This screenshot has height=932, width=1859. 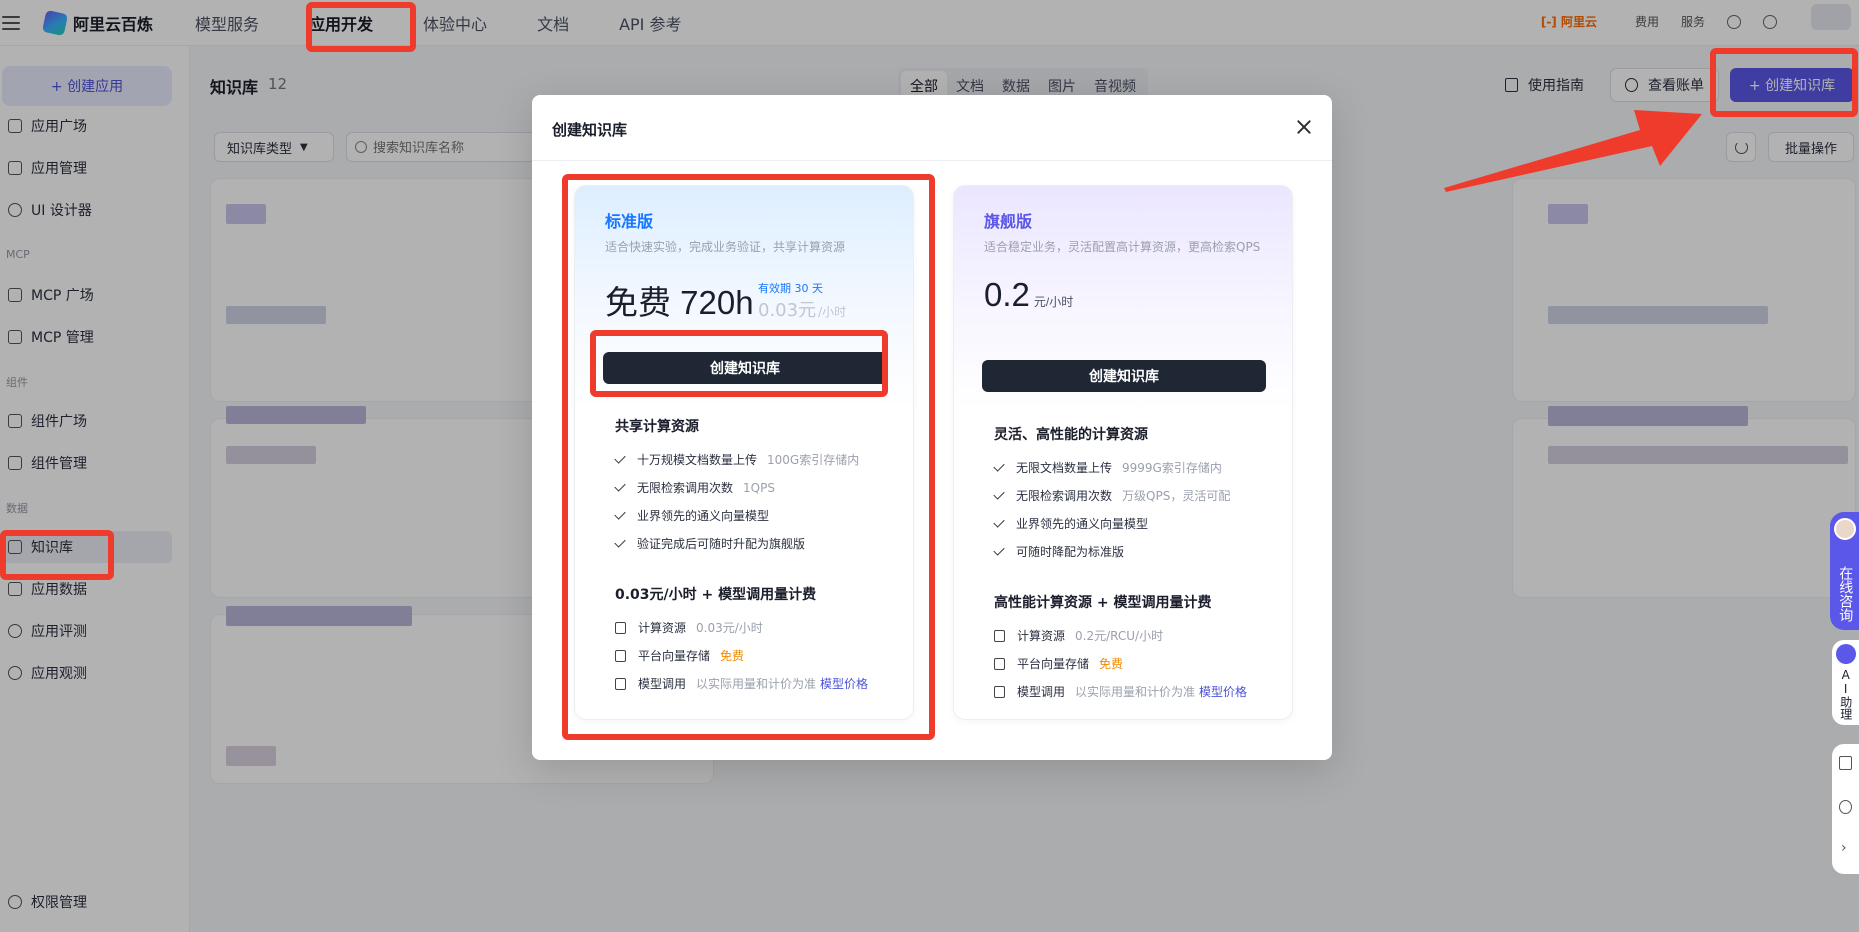 I want to click on plan-price: 0.2 元/小时, so click(x=1028, y=295).